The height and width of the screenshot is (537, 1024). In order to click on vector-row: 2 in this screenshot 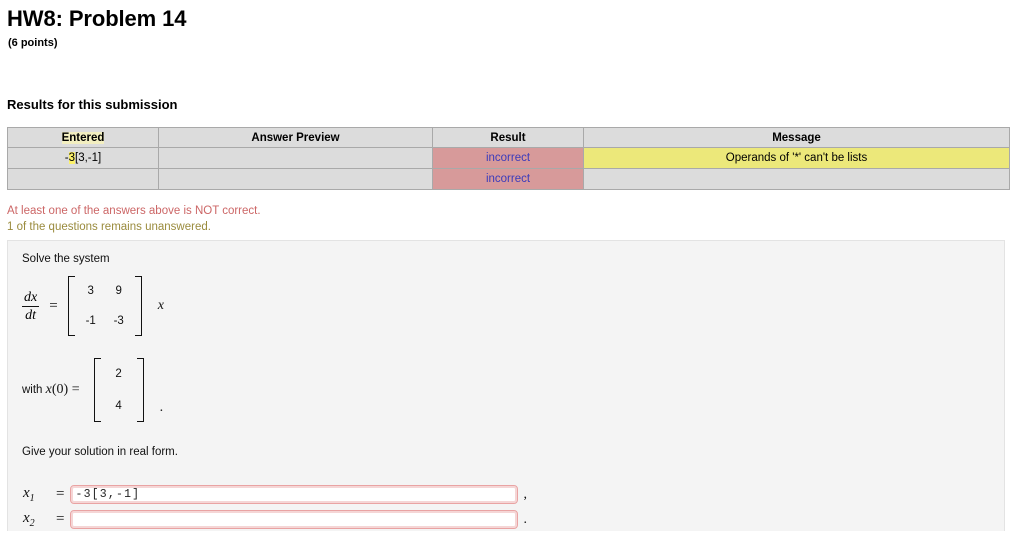, I will do `click(119, 374)`.